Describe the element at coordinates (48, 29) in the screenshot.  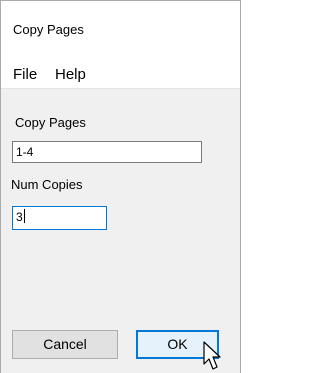
I see `window-title: Copy Pages` at that location.